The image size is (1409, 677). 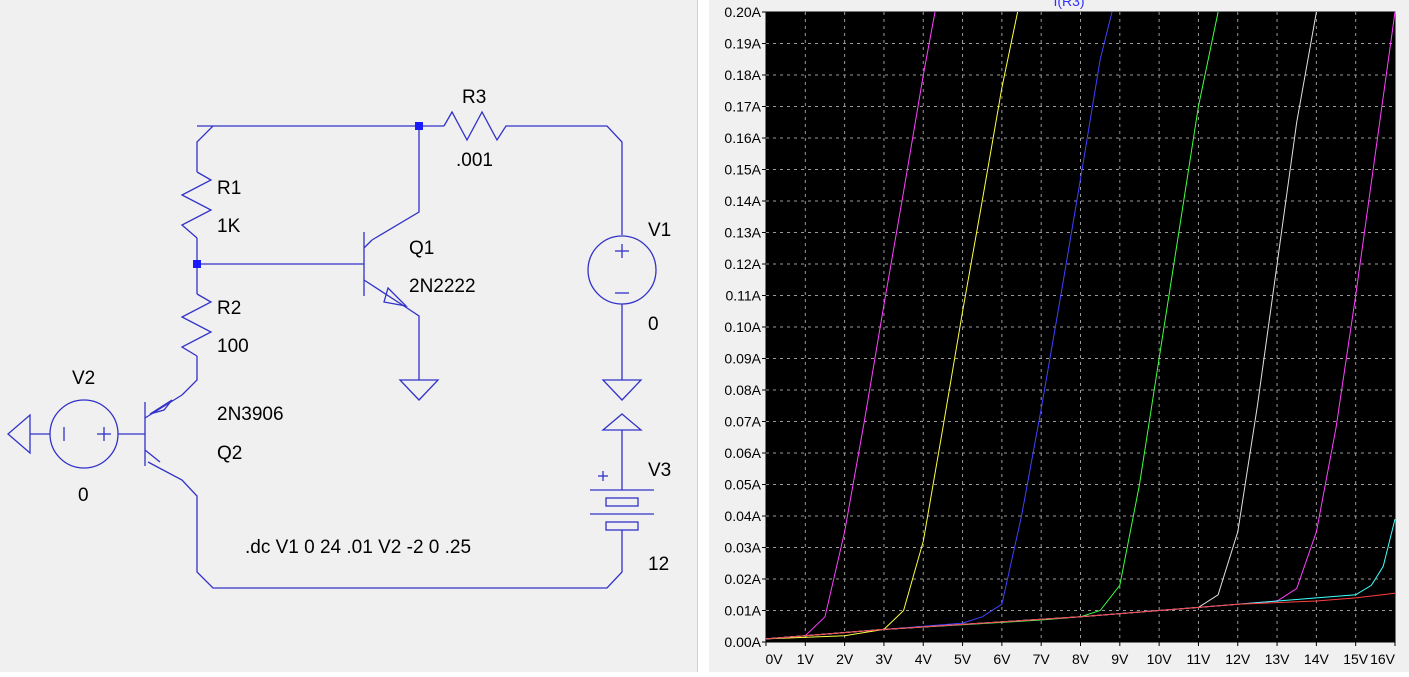 What do you see at coordinates (742, 485) in the screenshot?
I see `y-tick-label: 0.05A` at bounding box center [742, 485].